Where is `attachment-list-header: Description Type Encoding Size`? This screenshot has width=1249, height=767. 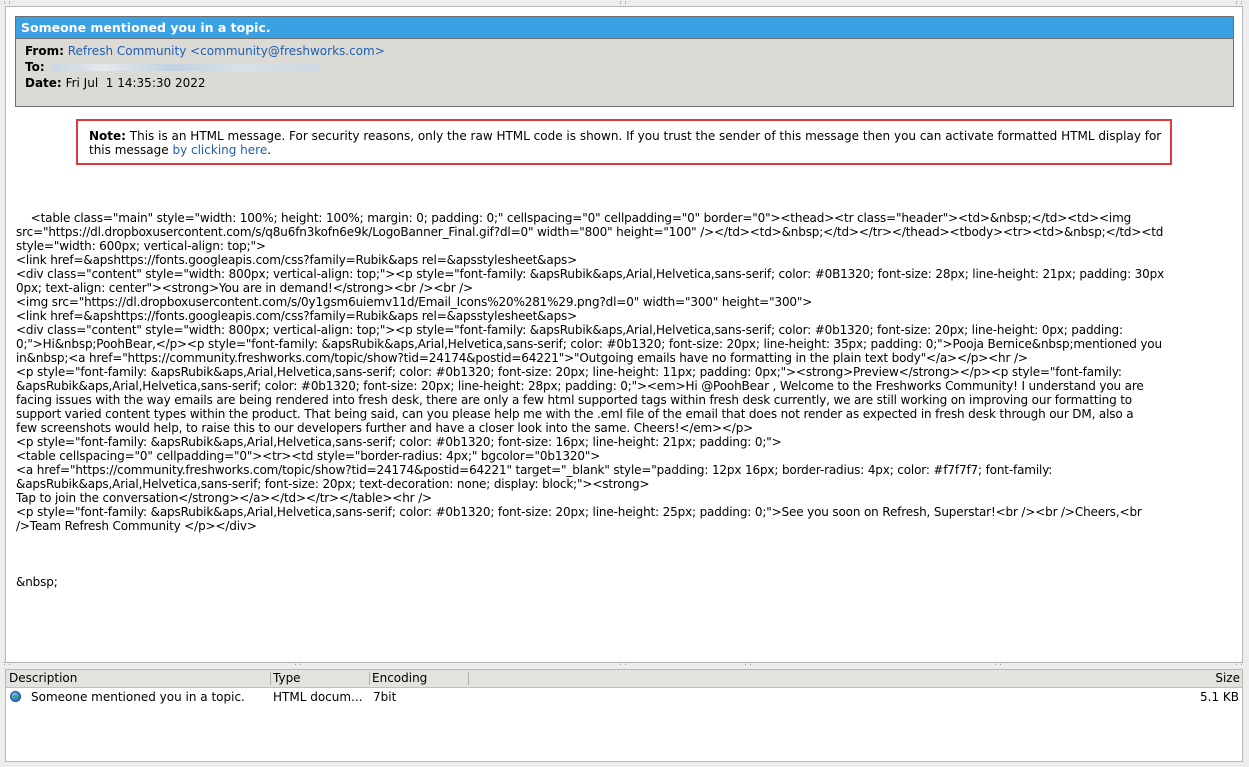
attachment-list-header: Description Type Encoding Size is located at coordinates (624, 679).